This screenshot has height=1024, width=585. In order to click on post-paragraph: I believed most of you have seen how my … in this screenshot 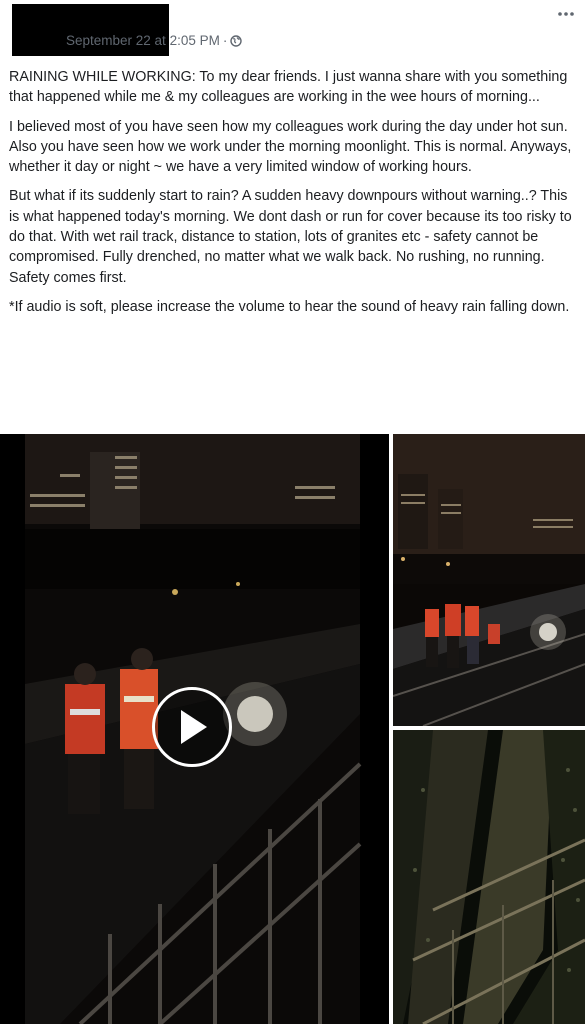, I will do `click(290, 147)`.